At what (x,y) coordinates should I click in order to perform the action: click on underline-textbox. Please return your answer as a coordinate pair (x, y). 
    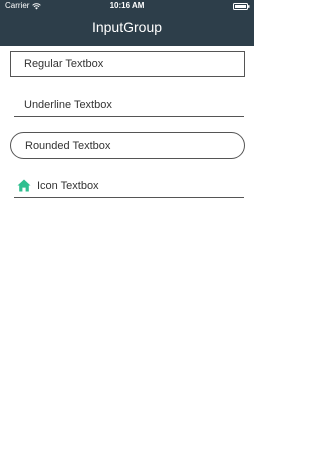
    Looking at the image, I should click on (129, 105).